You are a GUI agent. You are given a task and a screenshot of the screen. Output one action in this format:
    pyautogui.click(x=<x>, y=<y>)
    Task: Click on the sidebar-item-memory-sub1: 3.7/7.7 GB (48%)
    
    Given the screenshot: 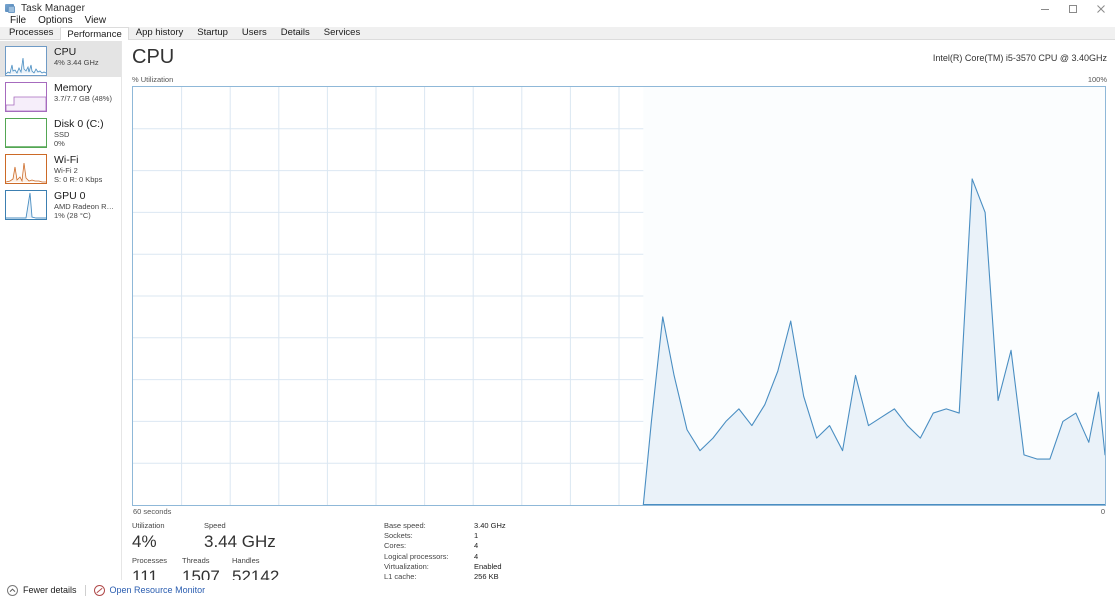 What is the action you would take?
    pyautogui.click(x=83, y=98)
    